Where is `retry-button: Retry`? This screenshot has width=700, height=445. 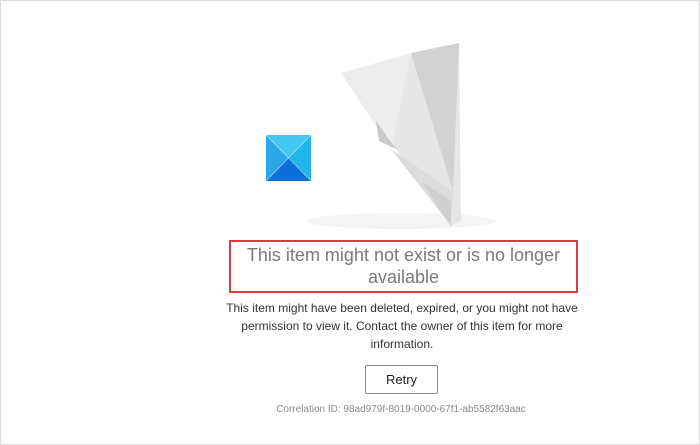 retry-button: Retry is located at coordinates (401, 379).